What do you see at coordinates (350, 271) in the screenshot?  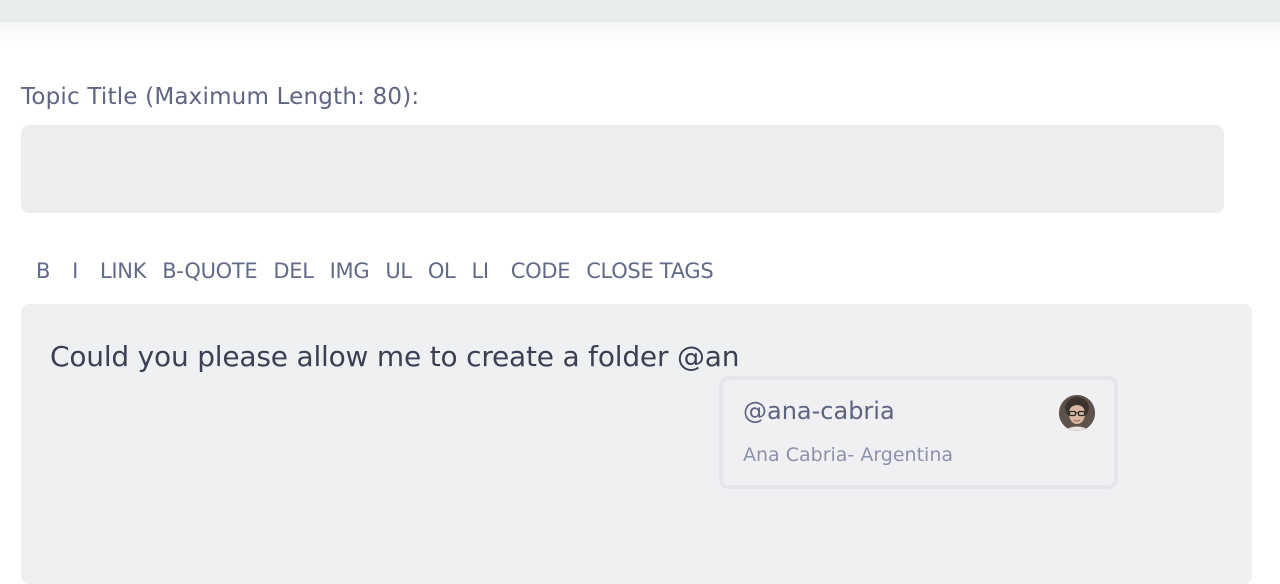 I see `image-button: IMG` at bounding box center [350, 271].